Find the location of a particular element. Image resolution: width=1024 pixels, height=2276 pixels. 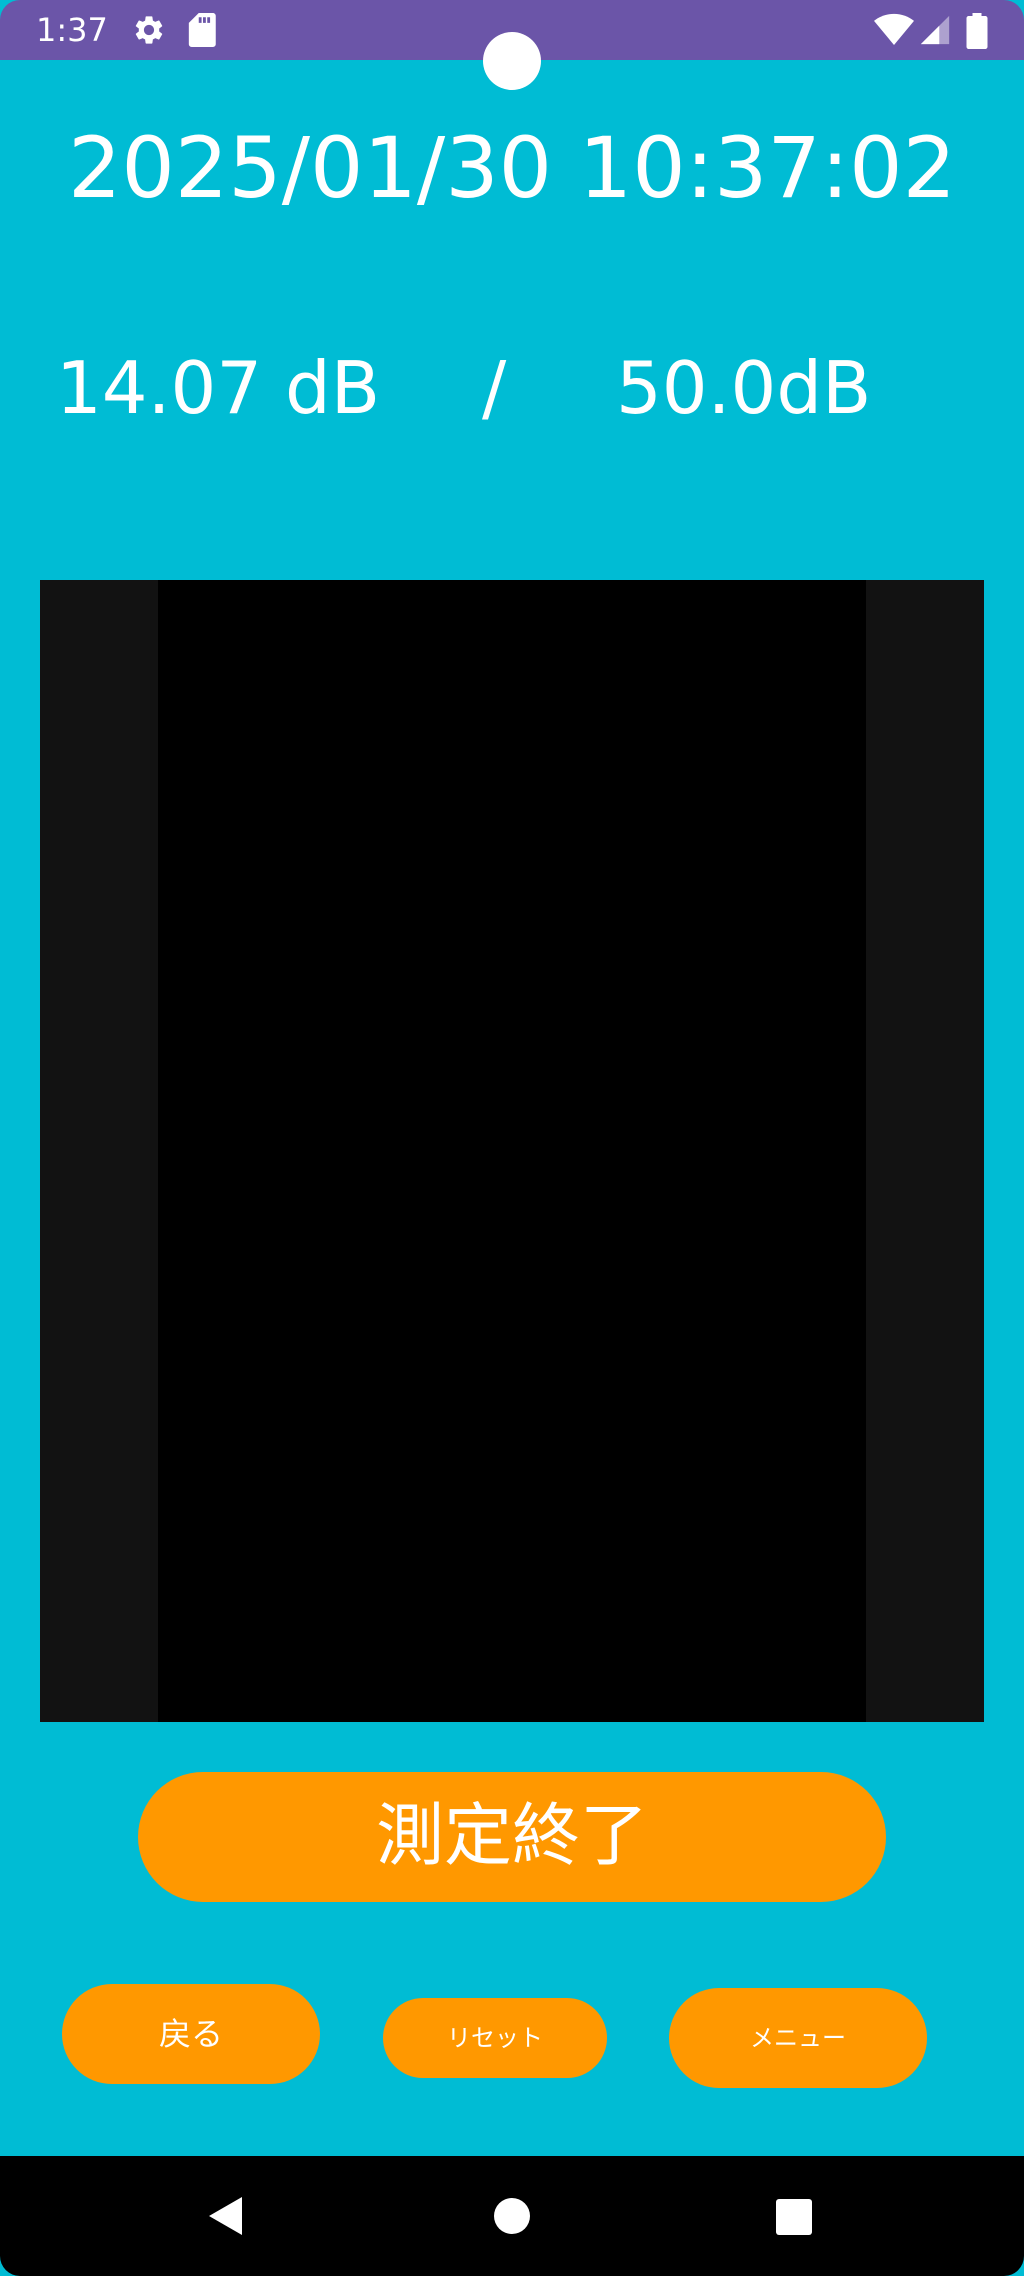

wifi-icon is located at coordinates (894, 29).